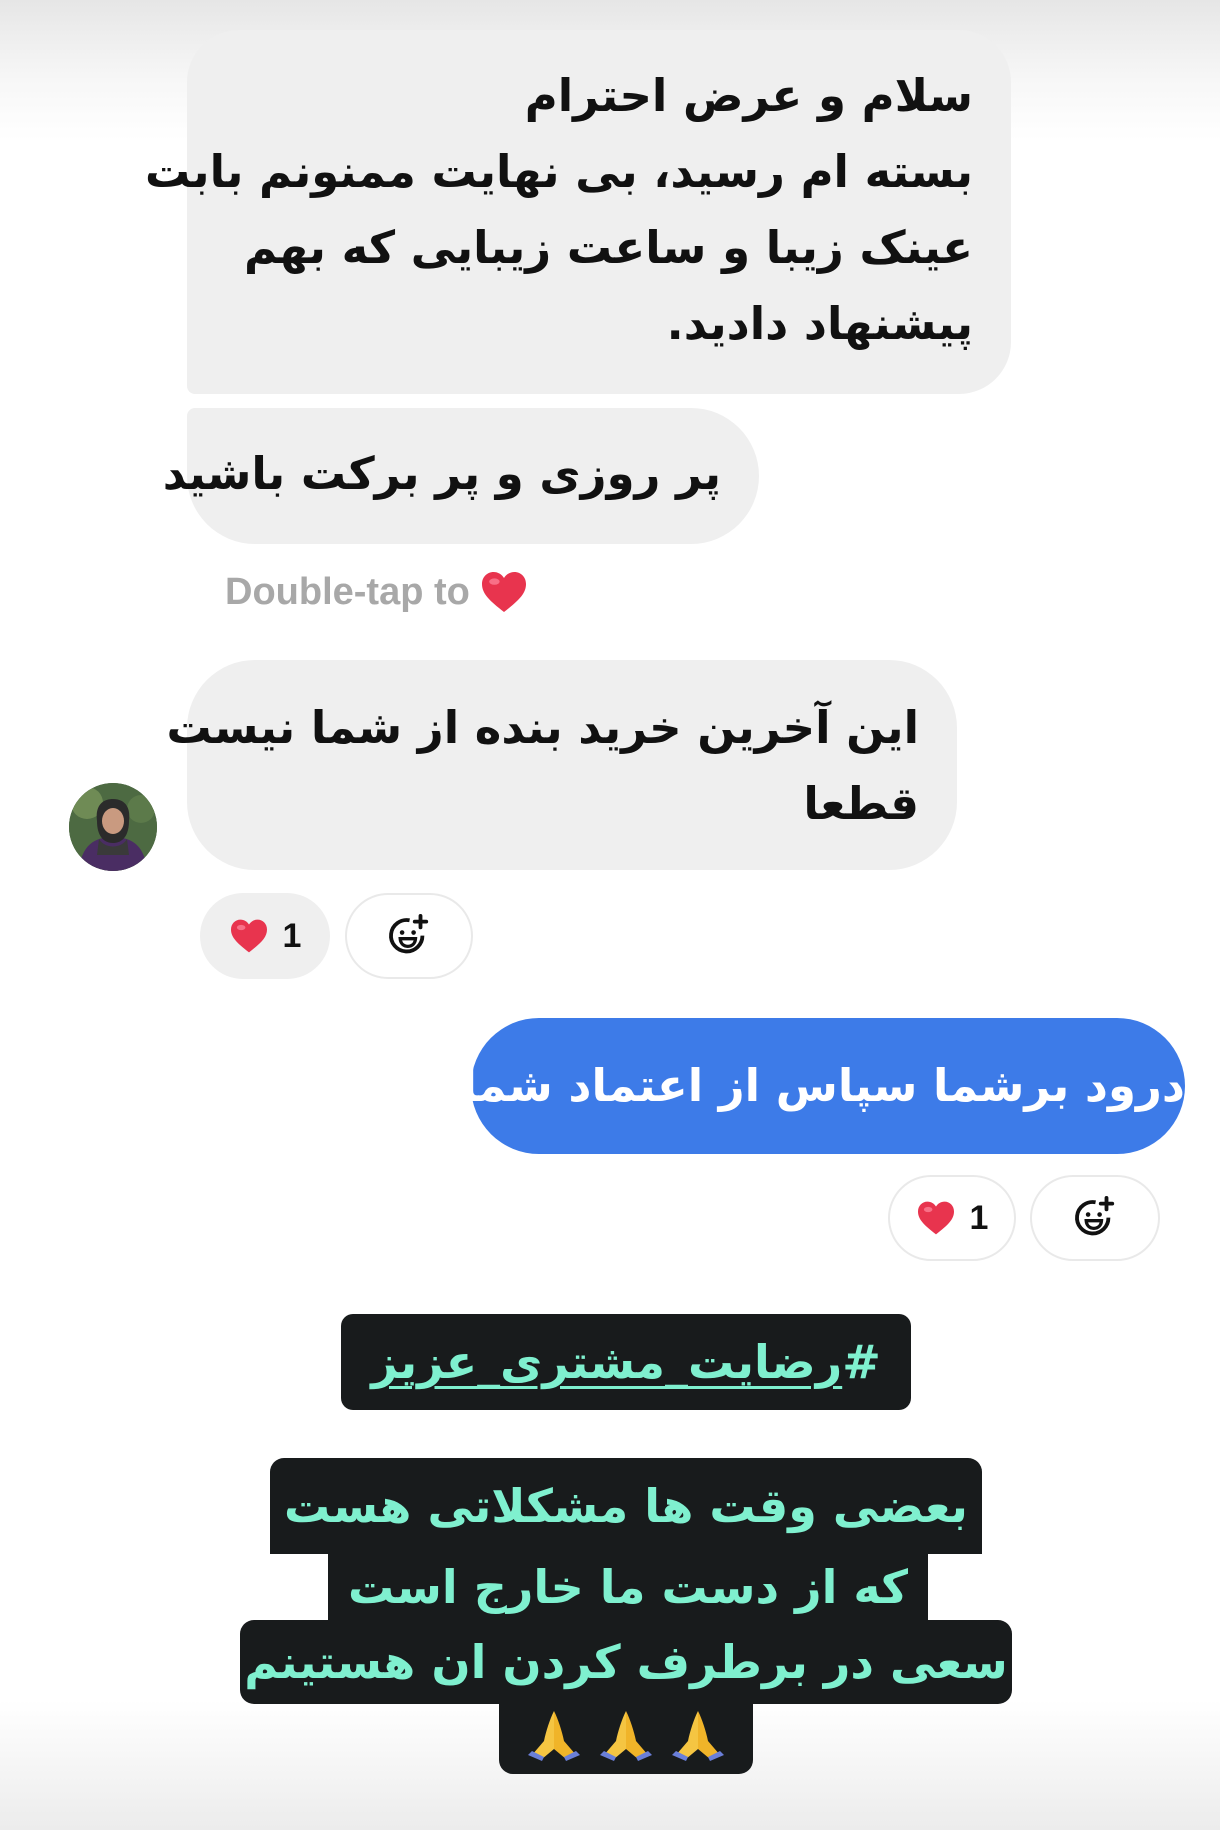 The height and width of the screenshot is (1830, 1220). I want to click on avatar, so click(113, 827).